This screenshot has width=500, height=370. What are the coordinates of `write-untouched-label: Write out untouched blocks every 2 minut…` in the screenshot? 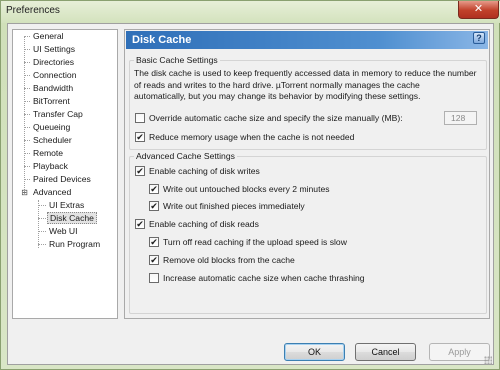 It's located at (246, 189).